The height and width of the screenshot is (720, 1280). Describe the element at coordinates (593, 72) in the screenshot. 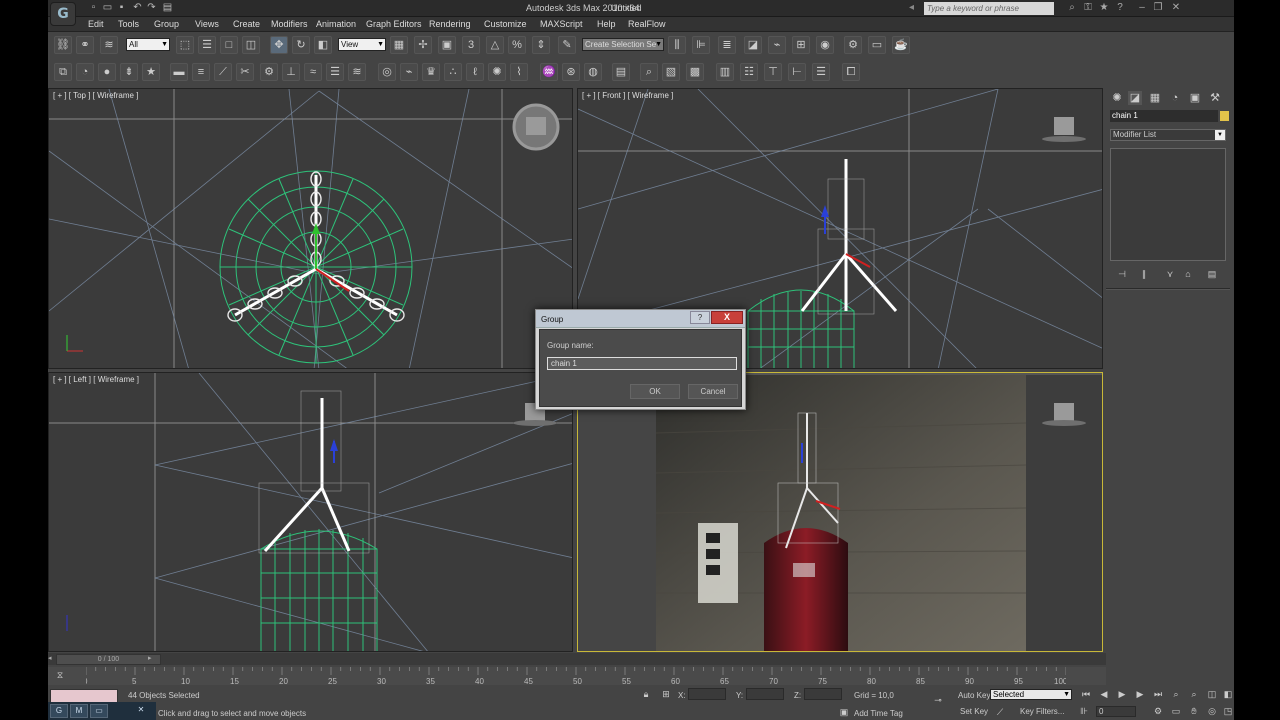

I see `sphere-mesh-icon: ◍` at that location.